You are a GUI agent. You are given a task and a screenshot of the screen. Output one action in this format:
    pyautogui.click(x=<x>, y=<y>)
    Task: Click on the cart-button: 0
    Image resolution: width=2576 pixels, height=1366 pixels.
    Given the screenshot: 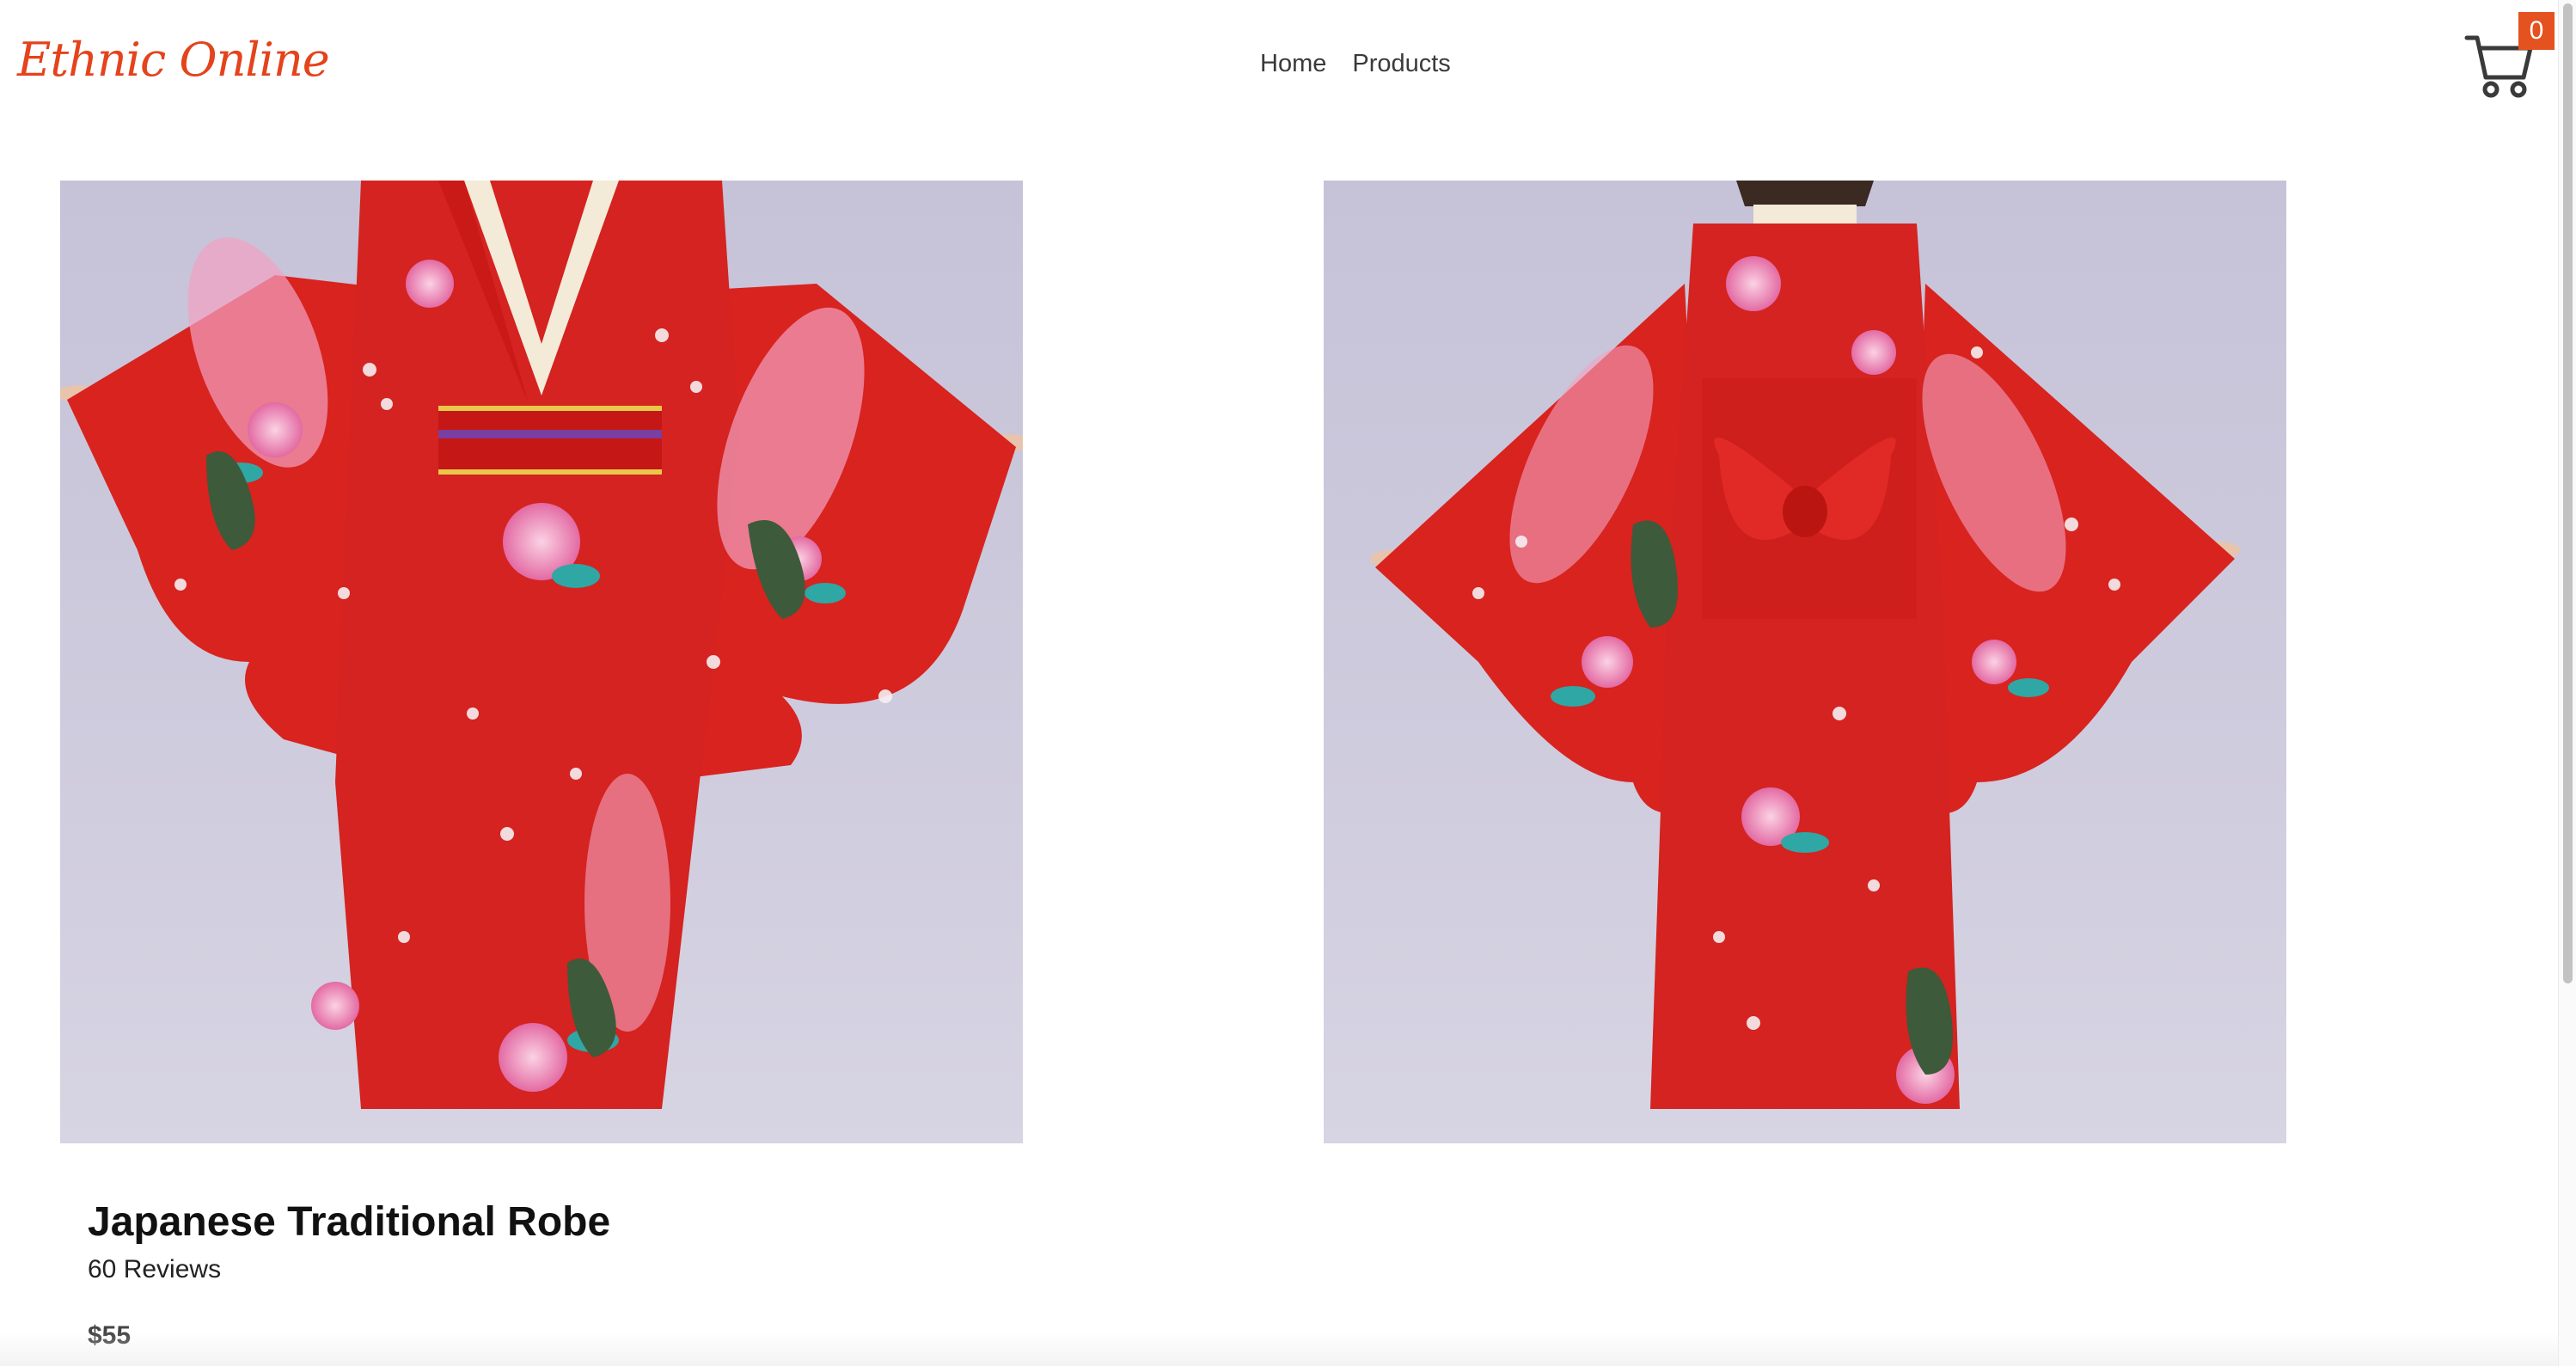 What is the action you would take?
    pyautogui.click(x=2509, y=57)
    